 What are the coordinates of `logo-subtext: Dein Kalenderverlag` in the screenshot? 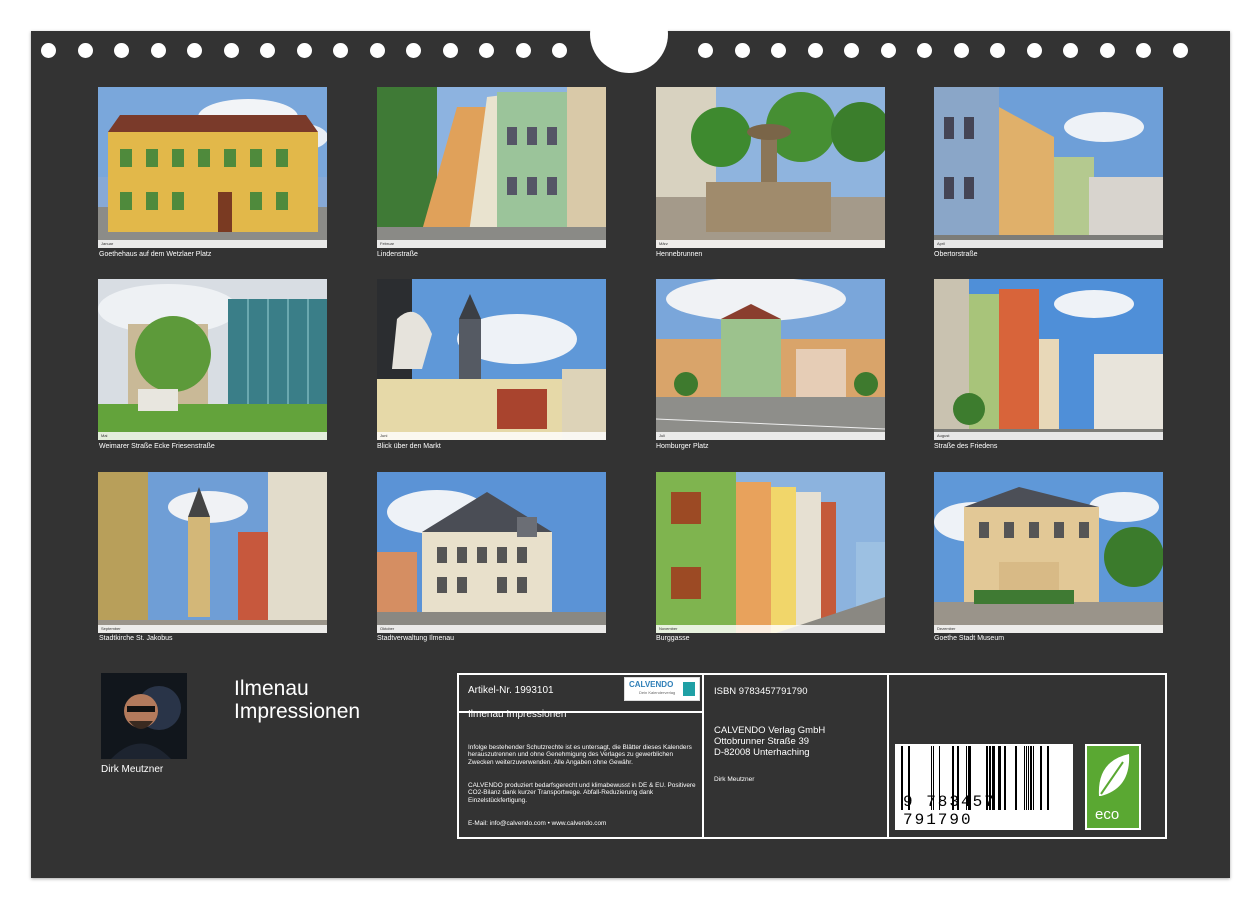 It's located at (657, 692).